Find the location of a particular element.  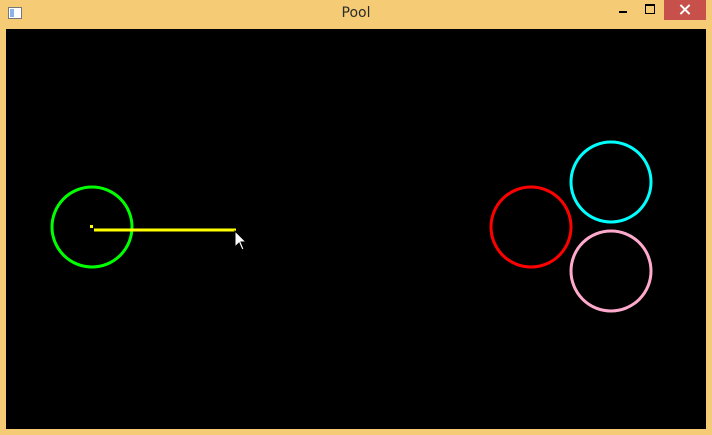

window-title: Pool is located at coordinates (356, 13).